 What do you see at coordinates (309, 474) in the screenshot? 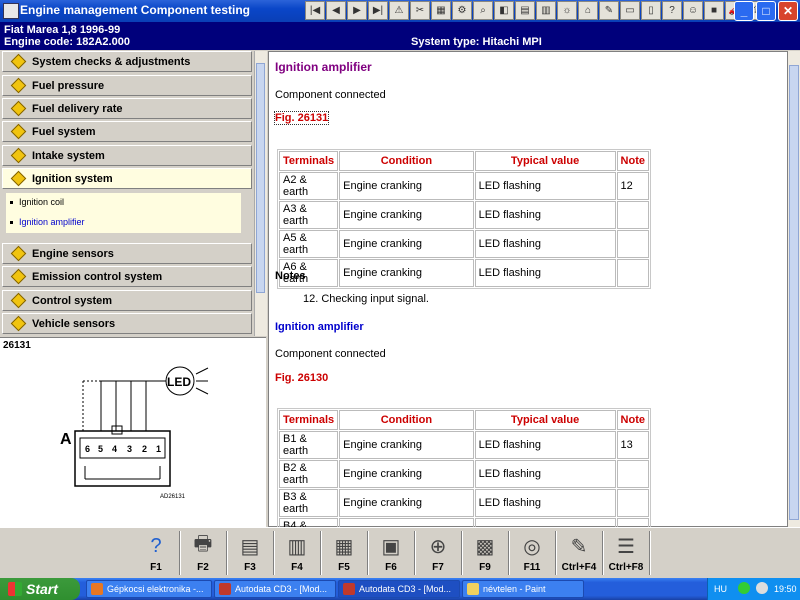
I see `table-cell: B2 & earth` at bounding box center [309, 474].